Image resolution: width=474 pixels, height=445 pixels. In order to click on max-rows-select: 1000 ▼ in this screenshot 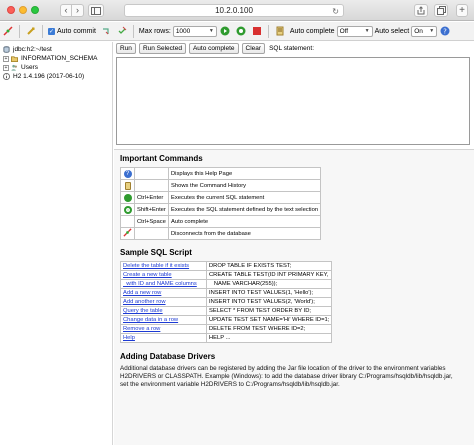, I will do `click(194, 31)`.